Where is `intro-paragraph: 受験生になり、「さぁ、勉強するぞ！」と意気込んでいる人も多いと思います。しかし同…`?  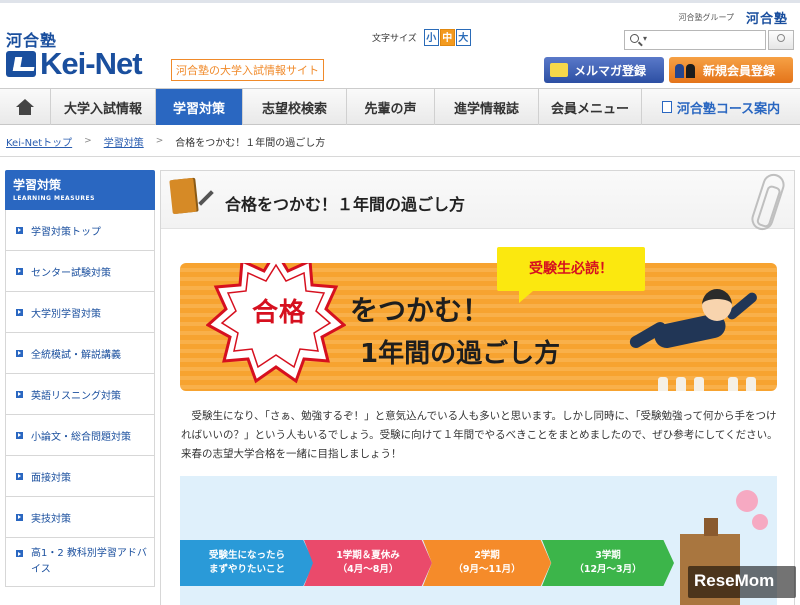
intro-paragraph: 受験生になり、「さぁ、勉強するぞ！」と意気込んでいる人も多いと思います。しかし同… is located at coordinates (479, 435).